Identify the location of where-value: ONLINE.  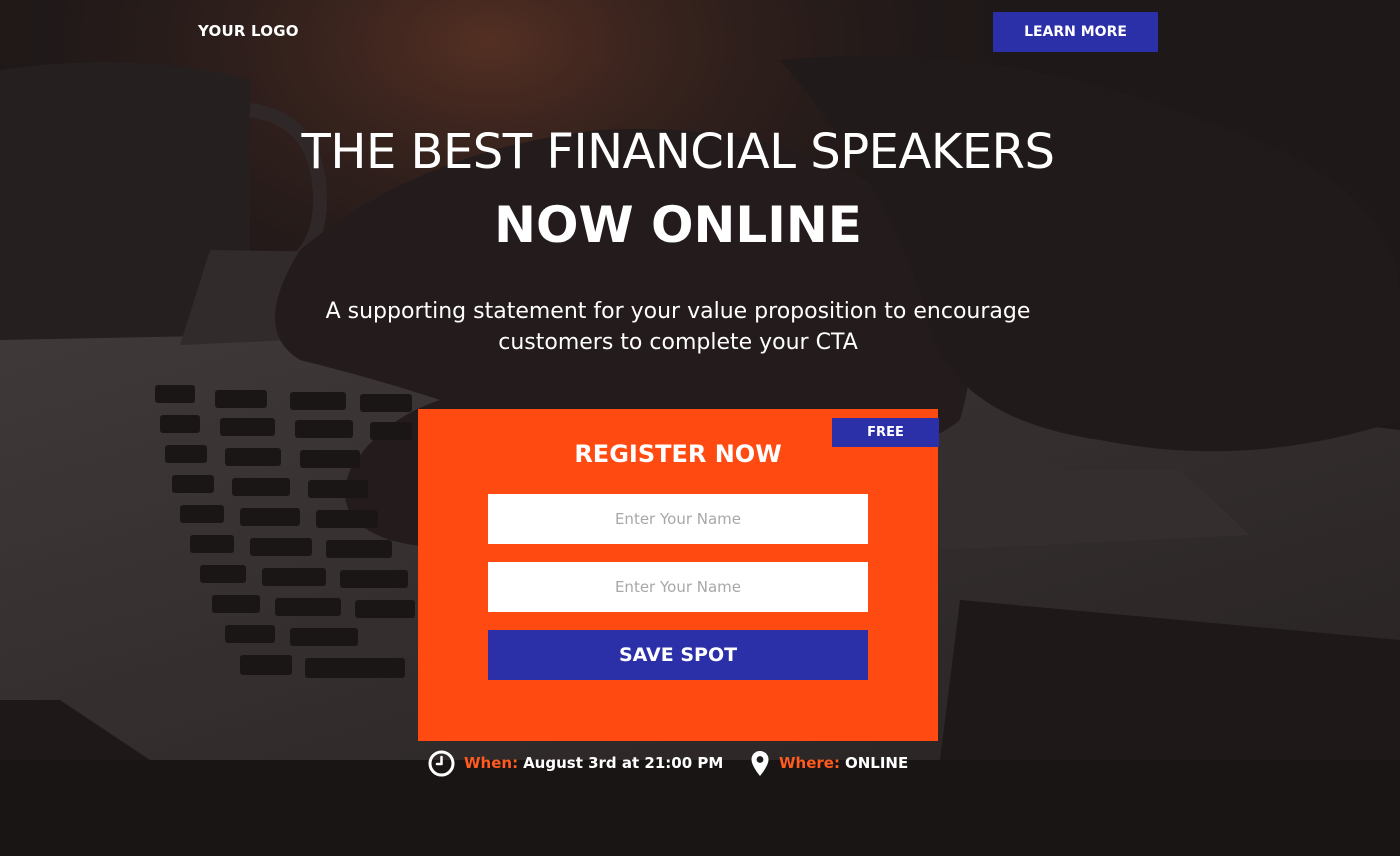
(876, 763).